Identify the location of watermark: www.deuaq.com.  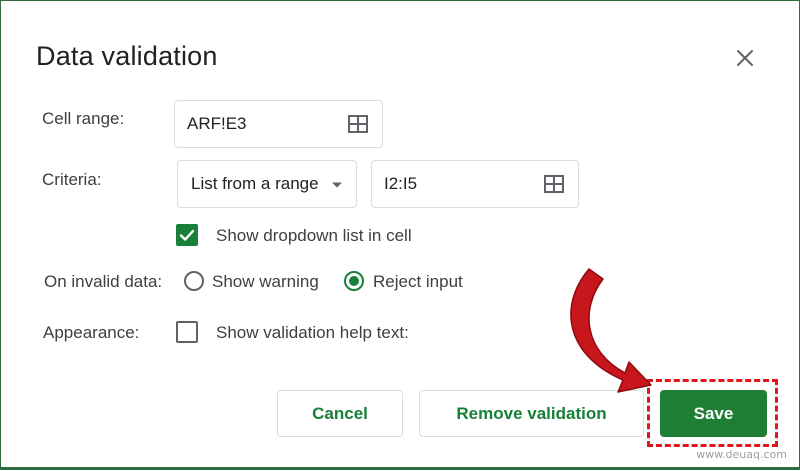
(741, 454).